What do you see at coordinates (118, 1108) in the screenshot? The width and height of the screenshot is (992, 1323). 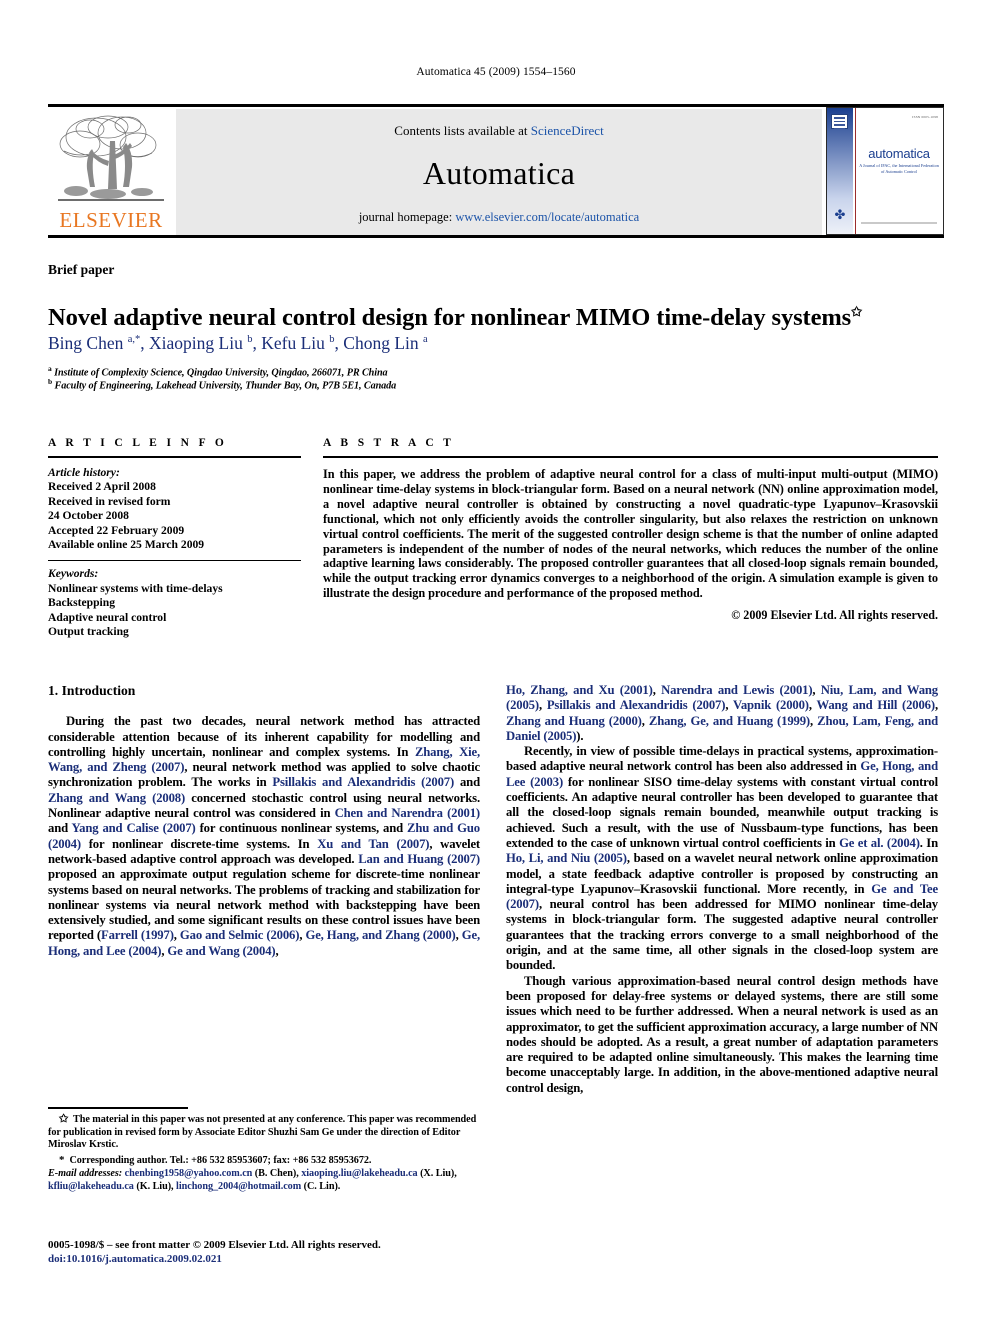 I see `footnote-rule` at bounding box center [118, 1108].